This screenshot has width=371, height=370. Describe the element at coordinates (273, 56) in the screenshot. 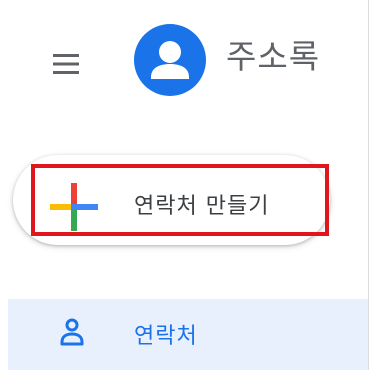

I see `app-title: 주소록` at that location.